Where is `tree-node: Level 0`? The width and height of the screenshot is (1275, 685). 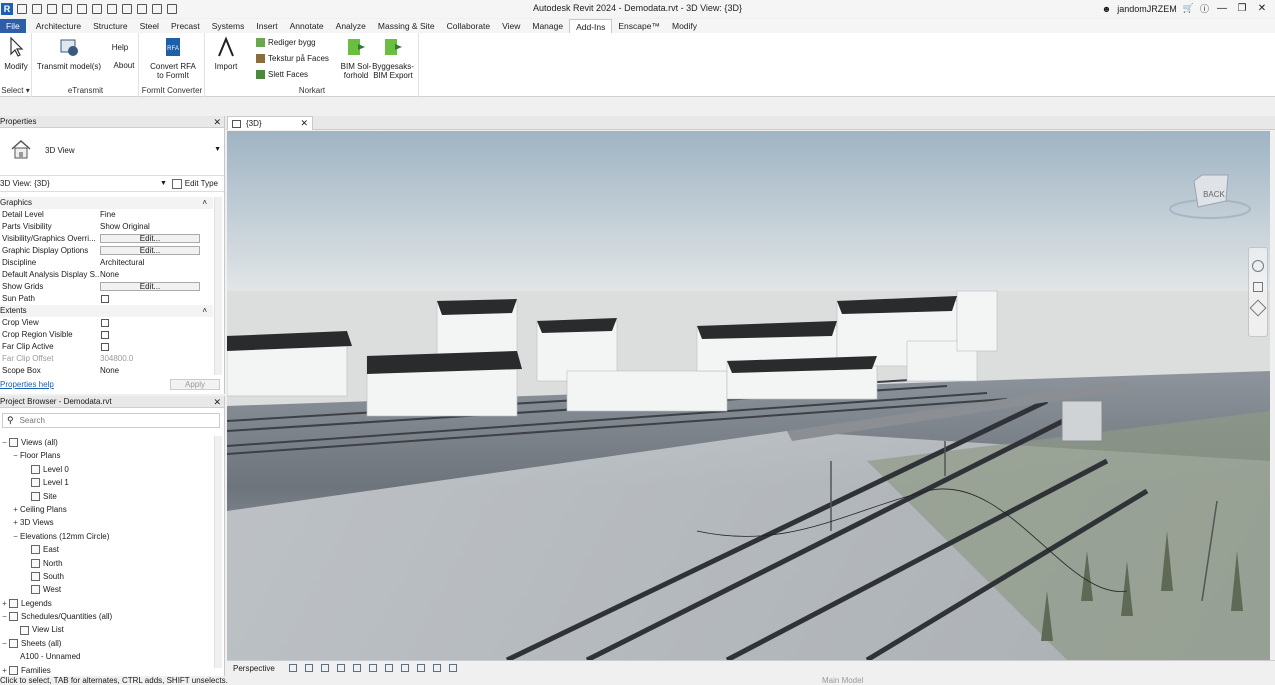
tree-node: Level 0 is located at coordinates (106, 469).